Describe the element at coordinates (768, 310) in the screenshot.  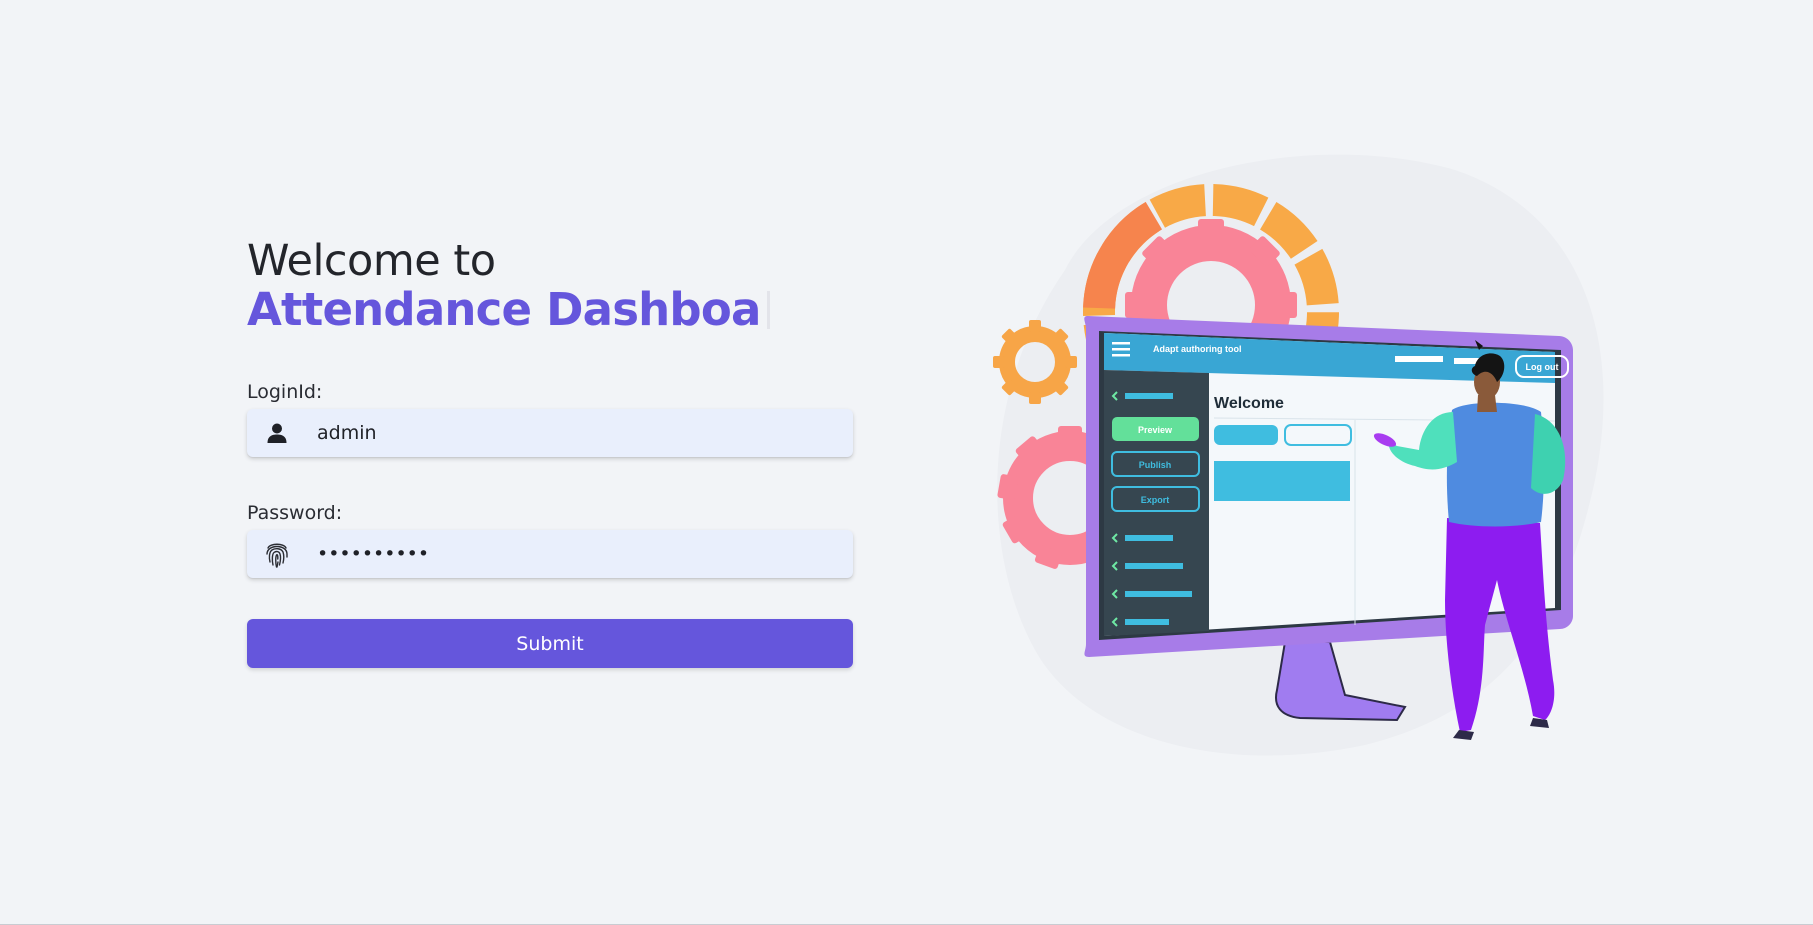
I see `typing-cursor` at that location.